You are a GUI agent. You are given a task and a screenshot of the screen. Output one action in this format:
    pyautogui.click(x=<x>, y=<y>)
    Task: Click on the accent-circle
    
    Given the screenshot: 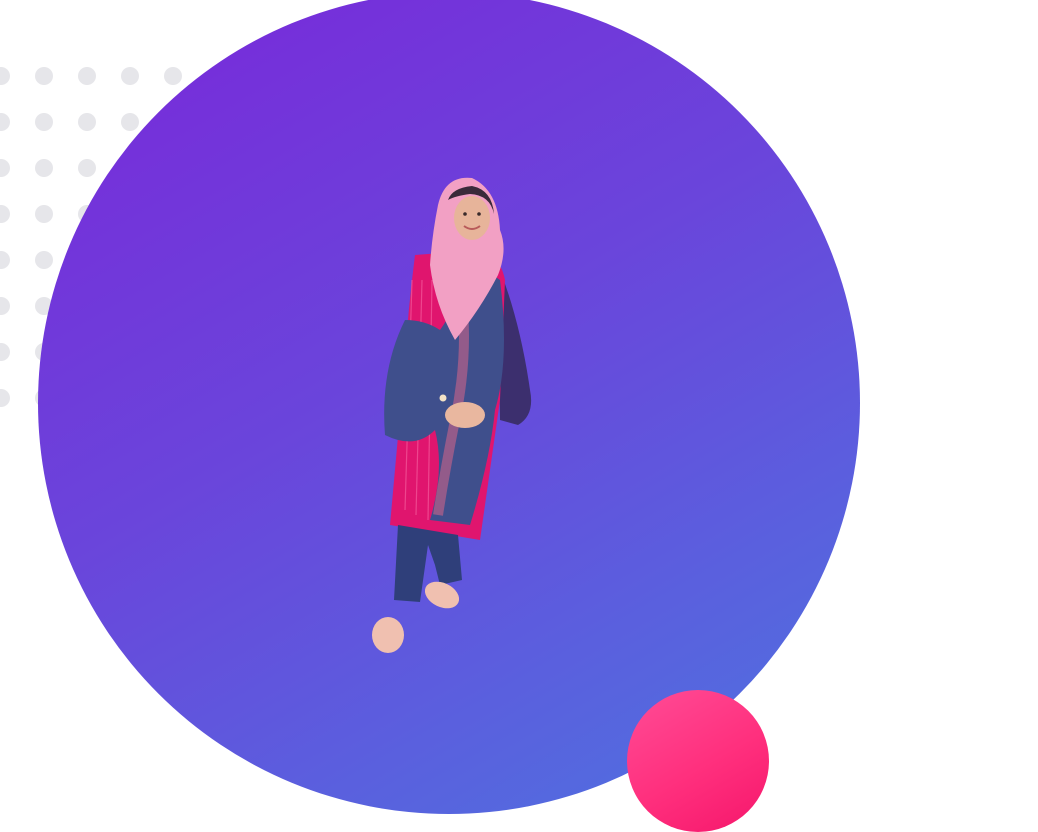 What is the action you would take?
    pyautogui.click(x=698, y=761)
    